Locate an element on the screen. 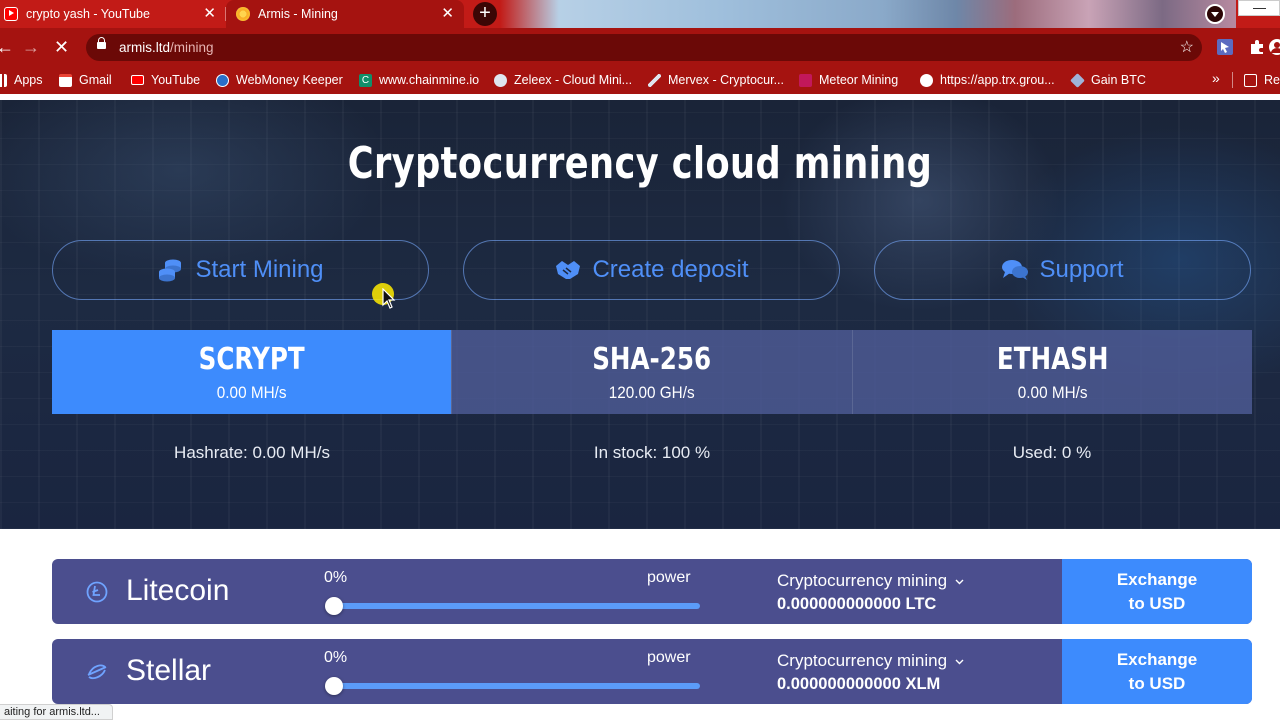  coin-name: Litecoin is located at coordinates (178, 590).